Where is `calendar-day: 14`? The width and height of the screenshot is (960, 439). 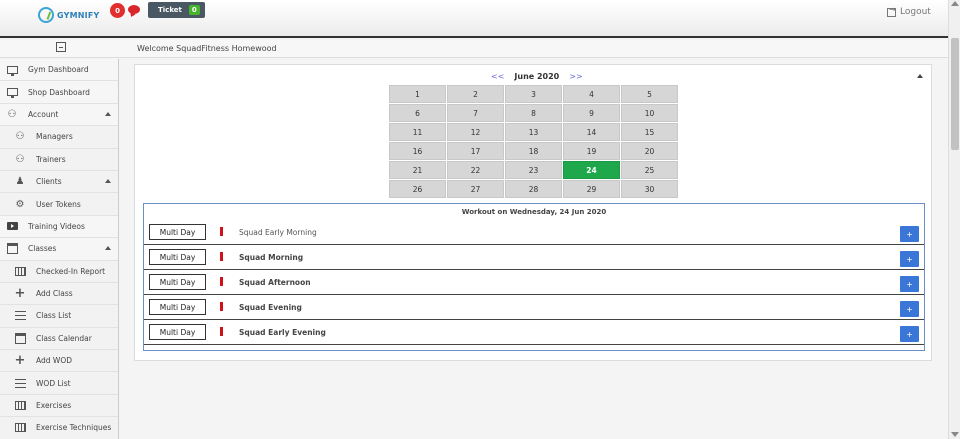 calendar-day: 14 is located at coordinates (591, 132).